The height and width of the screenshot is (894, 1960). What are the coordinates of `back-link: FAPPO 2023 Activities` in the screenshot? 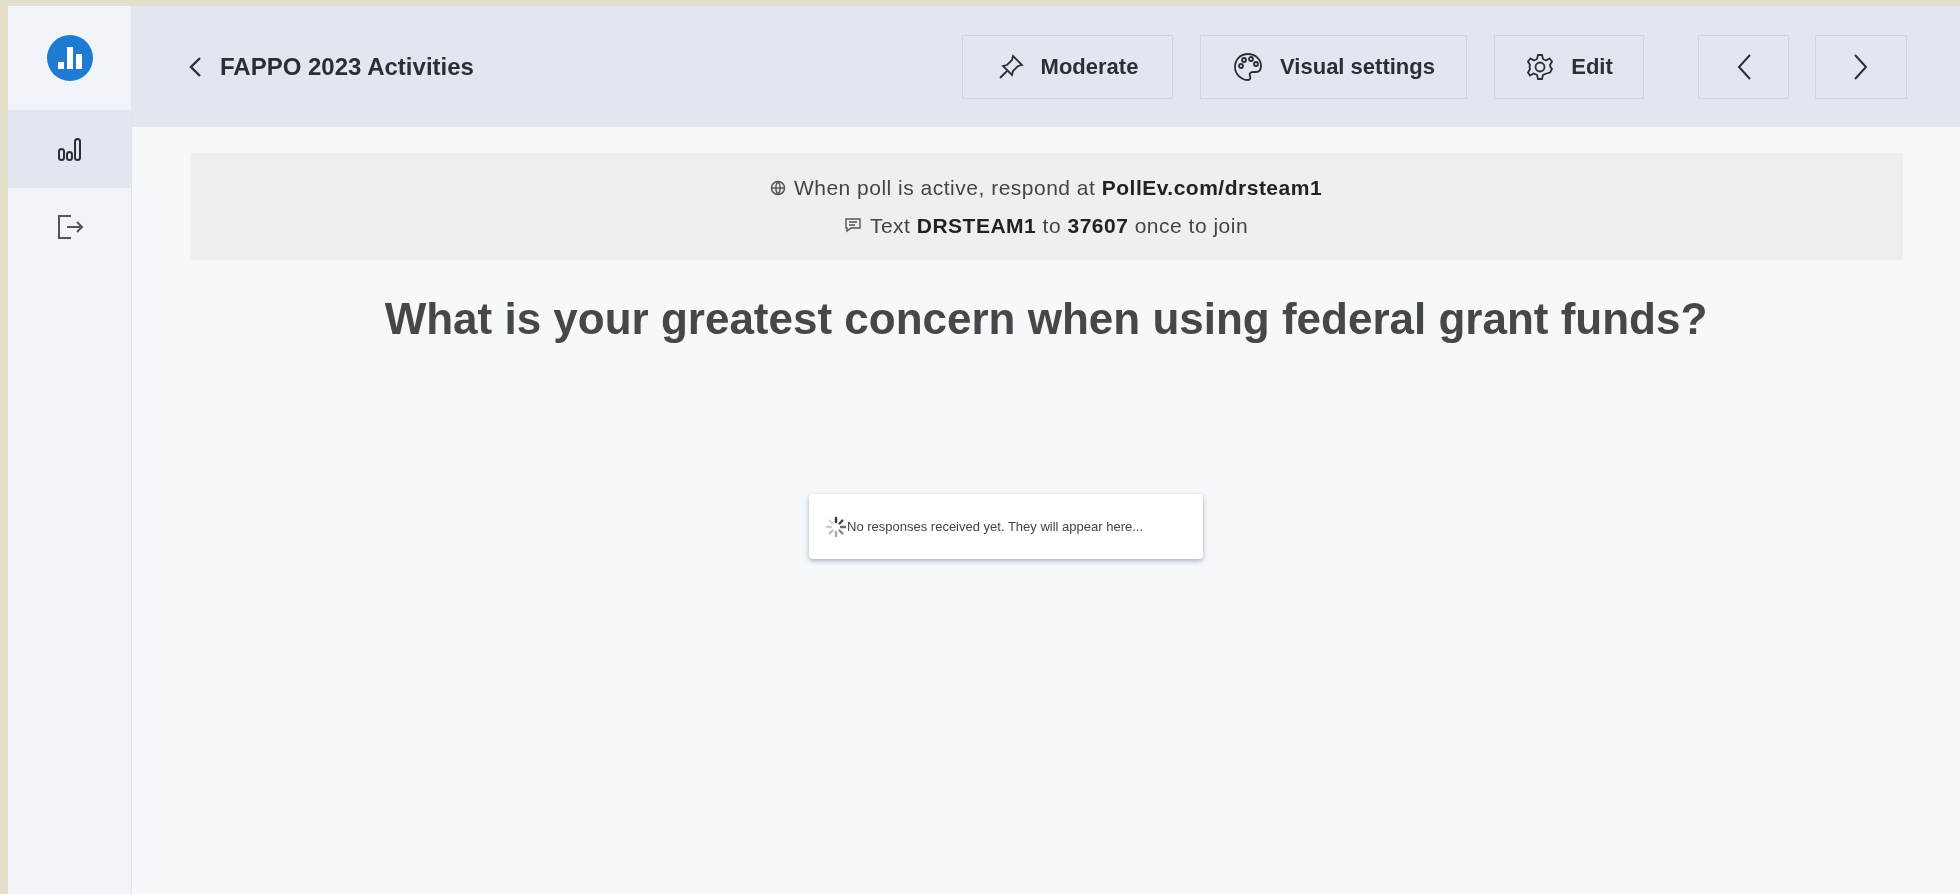 It's located at (331, 66).